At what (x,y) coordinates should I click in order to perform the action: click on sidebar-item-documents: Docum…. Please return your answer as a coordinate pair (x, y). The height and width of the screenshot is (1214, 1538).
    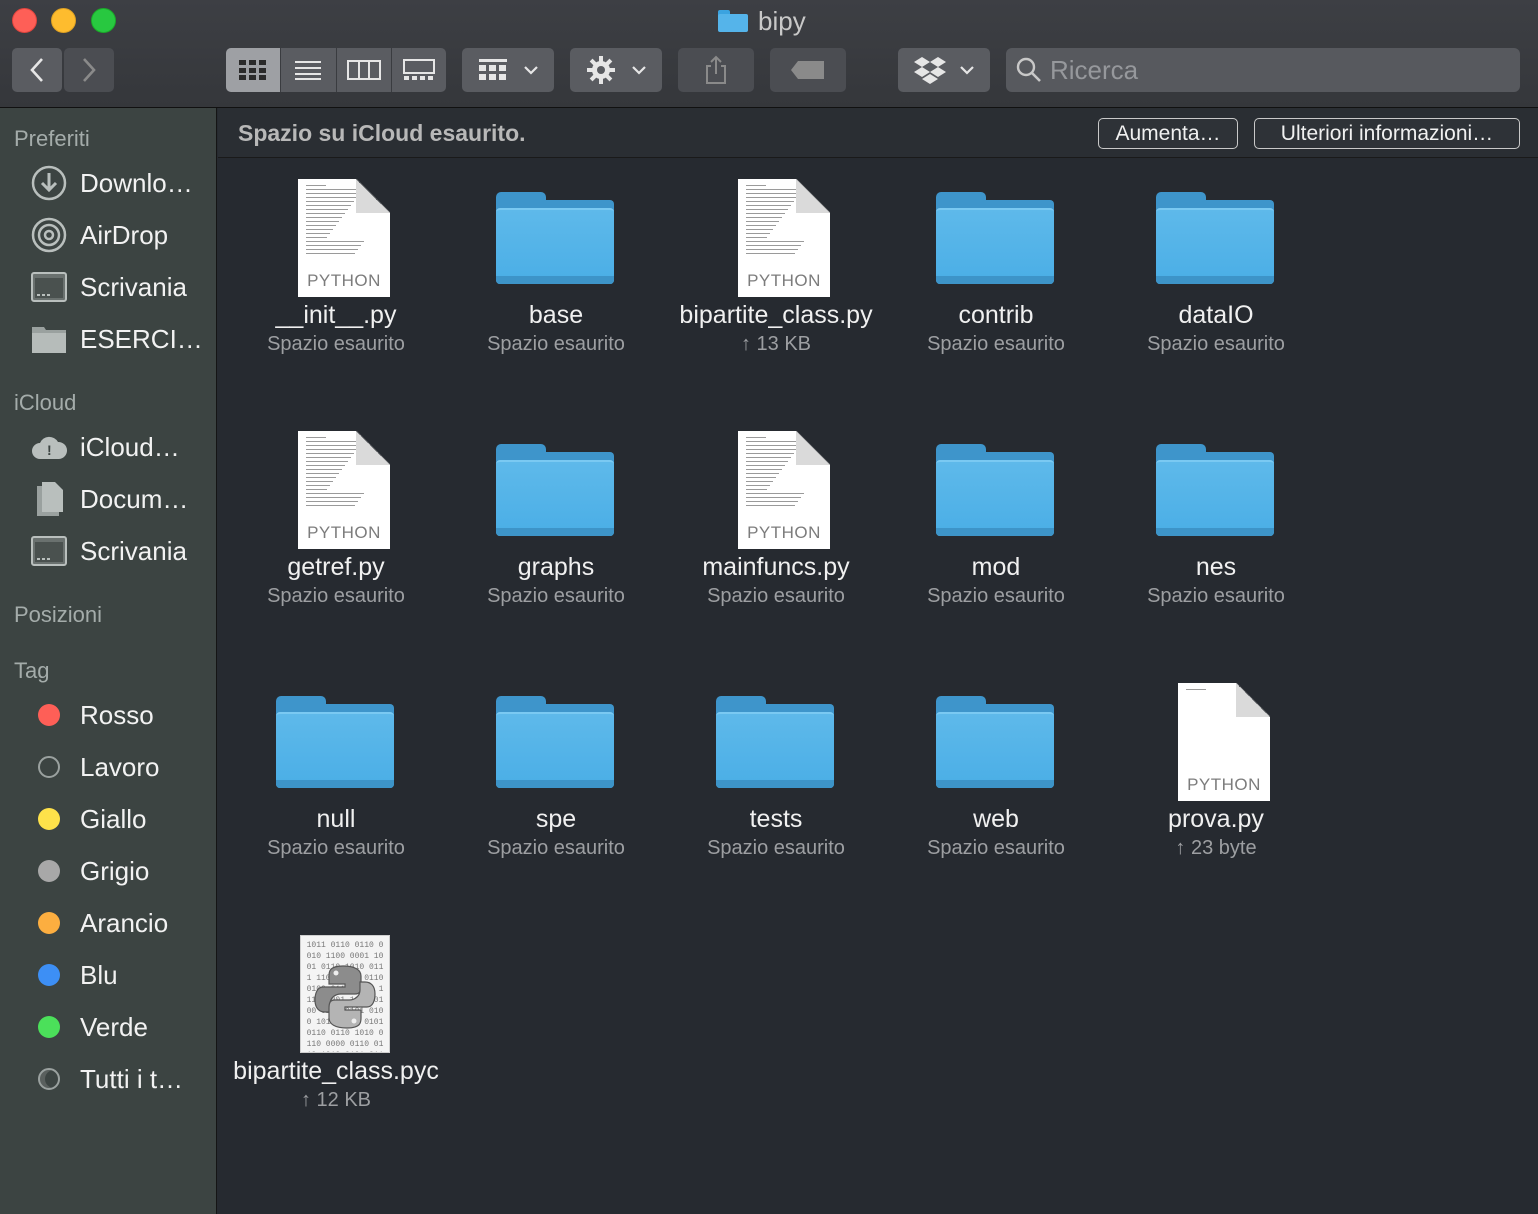
    Looking at the image, I should click on (109, 499).